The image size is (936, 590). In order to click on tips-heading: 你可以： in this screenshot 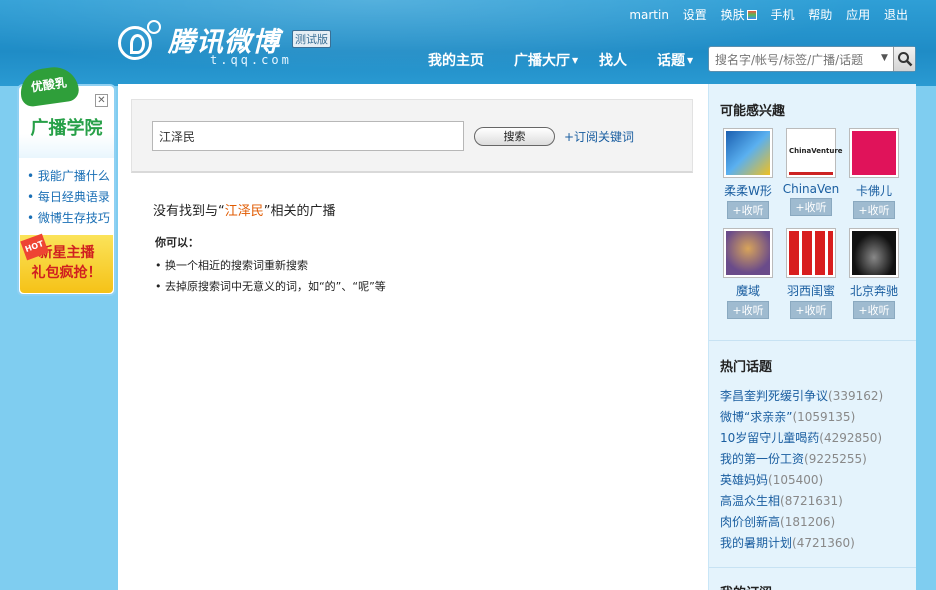, I will do `click(177, 242)`.